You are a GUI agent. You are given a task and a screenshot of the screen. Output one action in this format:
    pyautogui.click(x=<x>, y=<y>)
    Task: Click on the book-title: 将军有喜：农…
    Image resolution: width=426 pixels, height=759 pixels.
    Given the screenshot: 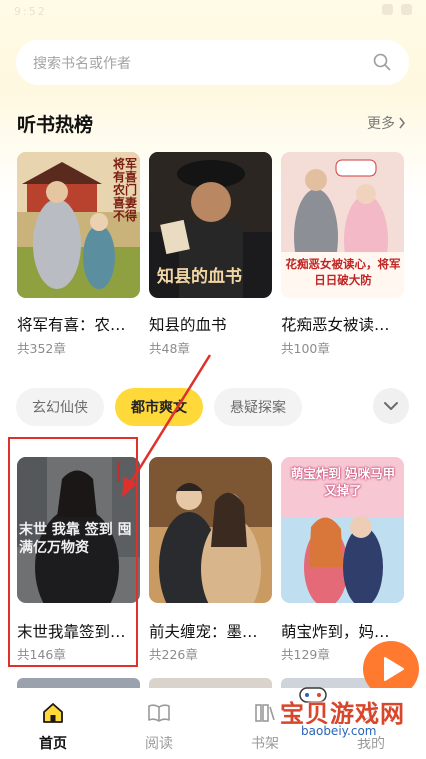 What is the action you would take?
    pyautogui.click(x=79, y=324)
    